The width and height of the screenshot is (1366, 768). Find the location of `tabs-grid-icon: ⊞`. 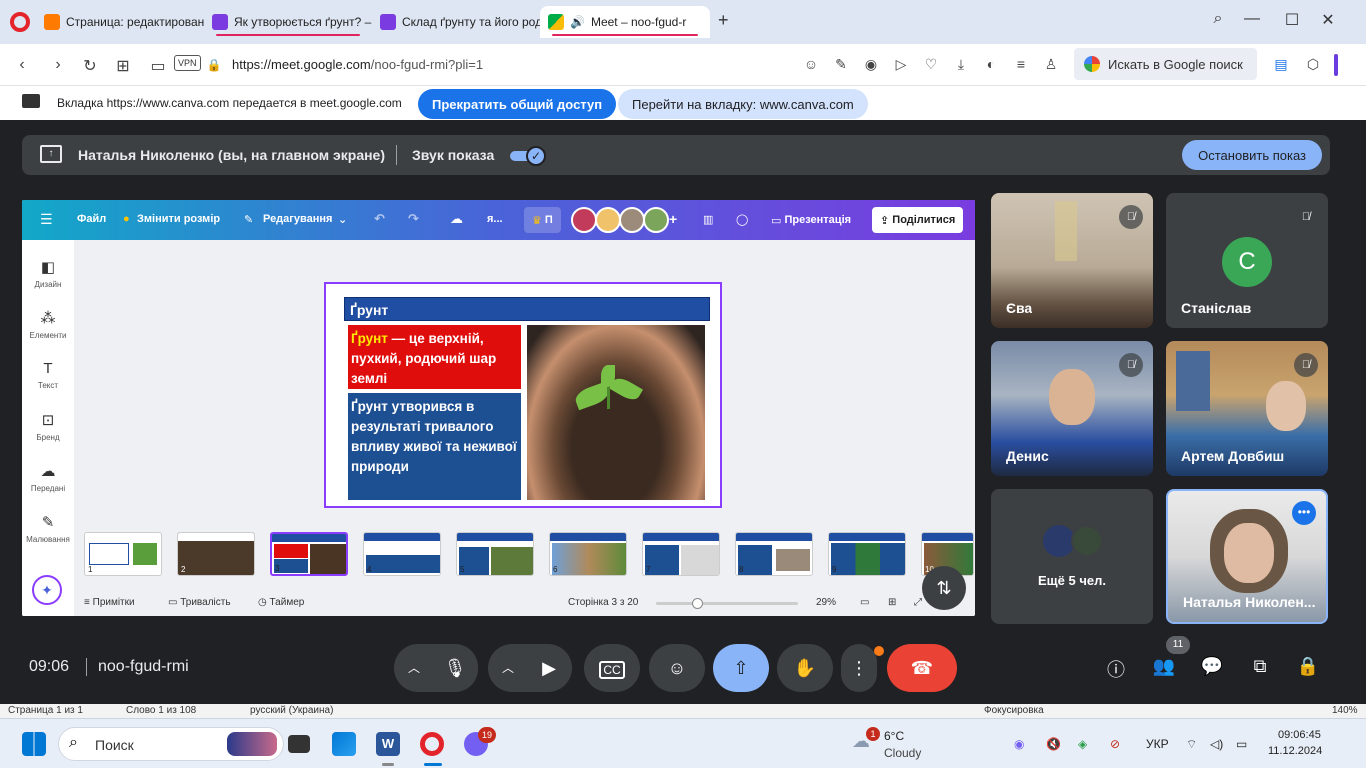

tabs-grid-icon: ⊞ is located at coordinates (123, 66).